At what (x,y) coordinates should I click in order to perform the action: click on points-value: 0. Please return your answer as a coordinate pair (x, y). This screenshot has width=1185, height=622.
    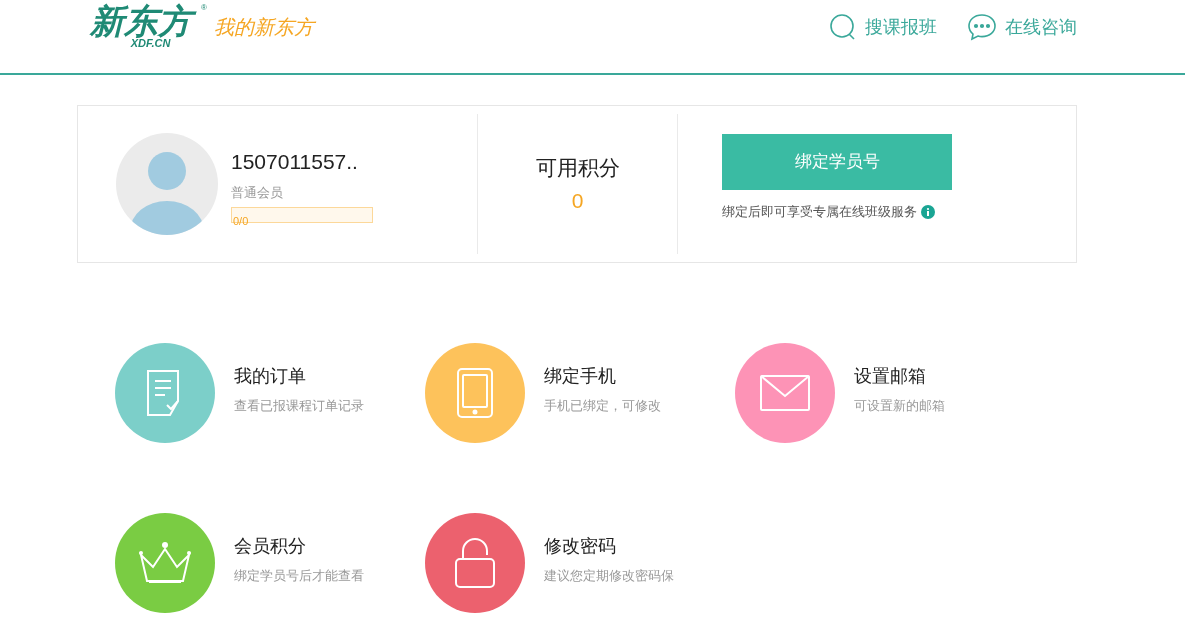
    Looking at the image, I should click on (577, 201).